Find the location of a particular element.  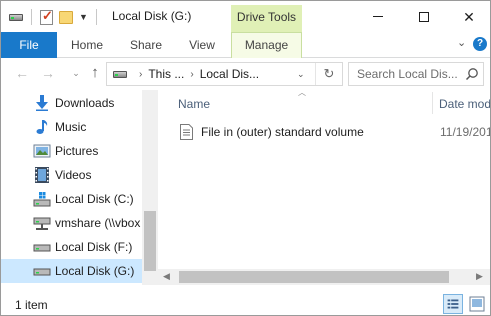

details-view-icon is located at coordinates (453, 304).